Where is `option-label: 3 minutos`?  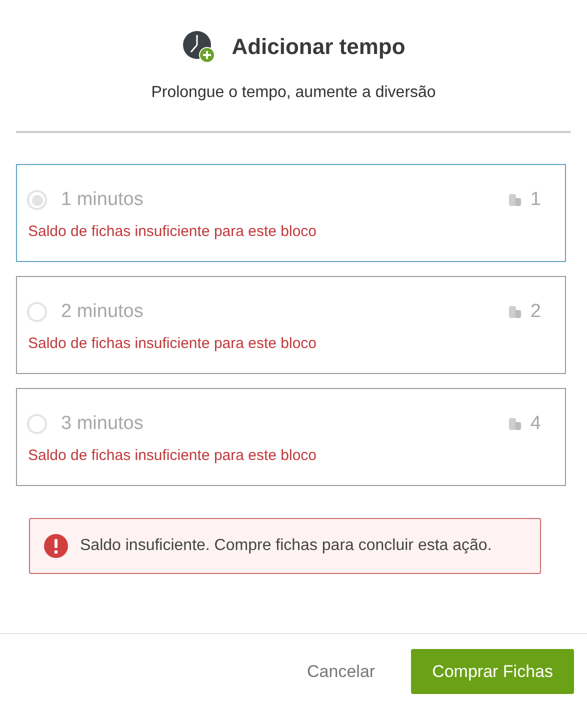 option-label: 3 minutos is located at coordinates (102, 424).